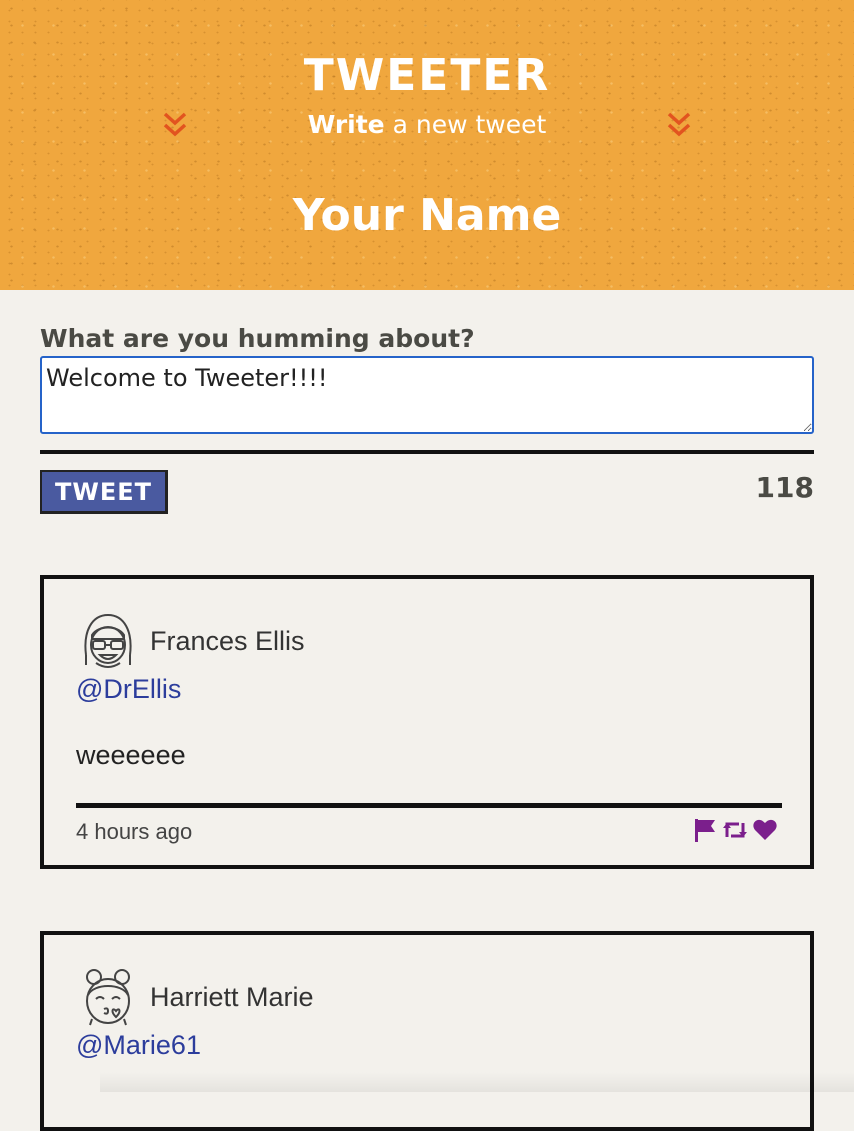 Image resolution: width=854 pixels, height=1131 pixels. Describe the element at coordinates (469, 124) in the screenshot. I see `subtitle-rest: a new tweet` at that location.